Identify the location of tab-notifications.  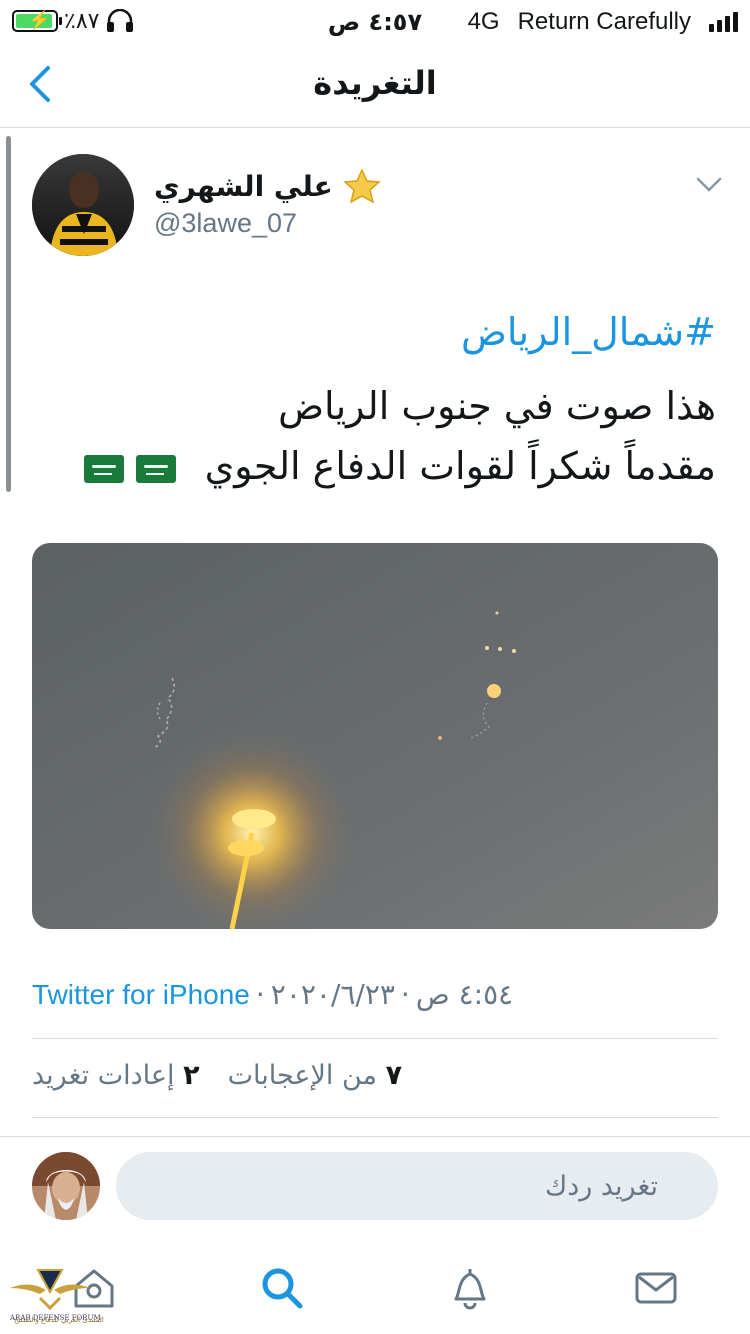
(470, 1288).